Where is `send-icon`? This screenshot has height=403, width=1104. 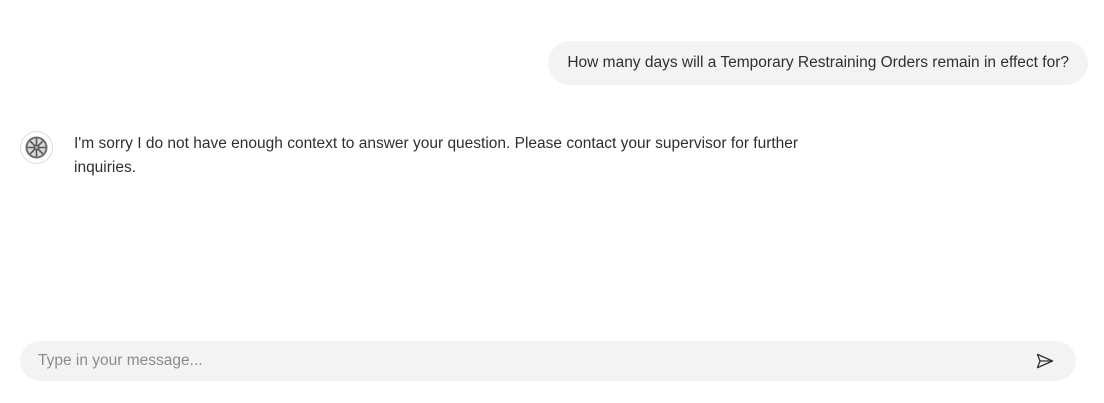
send-icon is located at coordinates (1045, 361).